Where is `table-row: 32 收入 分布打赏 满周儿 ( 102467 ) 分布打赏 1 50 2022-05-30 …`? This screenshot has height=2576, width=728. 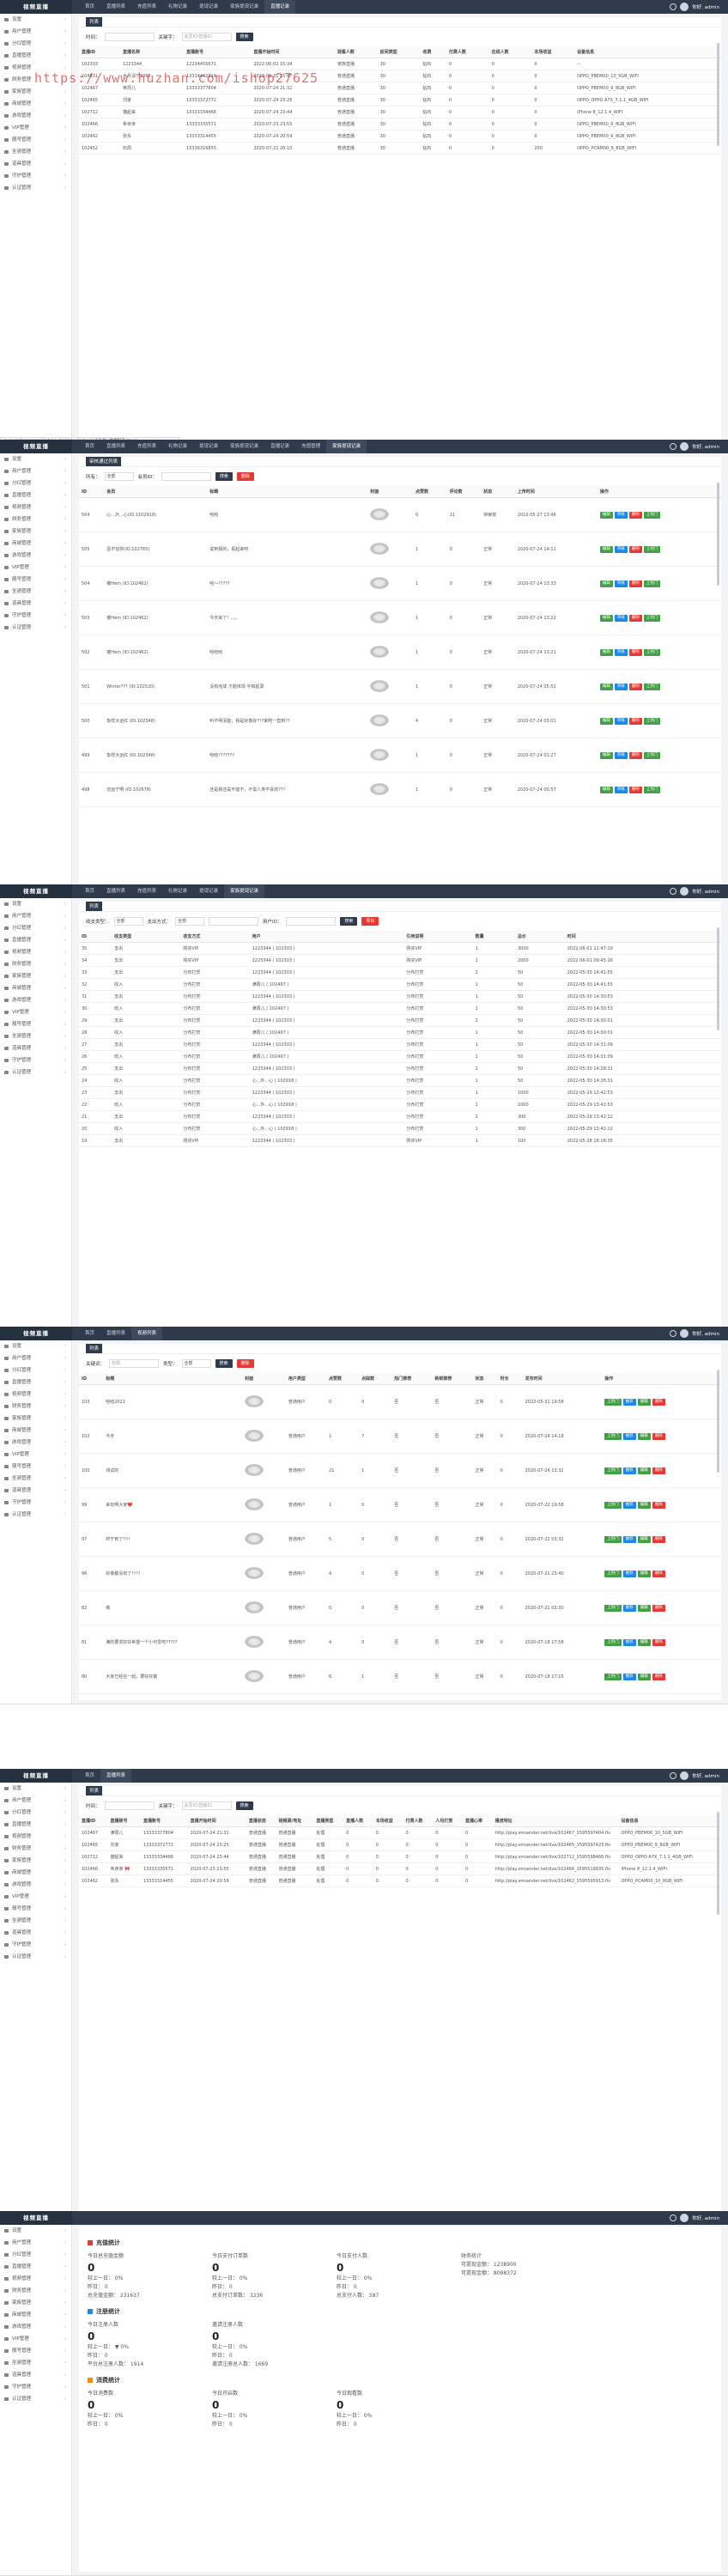
table-row: 32 收入 分布打赏 满周儿 ( 102467 ) 分布打赏 1 50 2022-05-30 … is located at coordinates (400, 984).